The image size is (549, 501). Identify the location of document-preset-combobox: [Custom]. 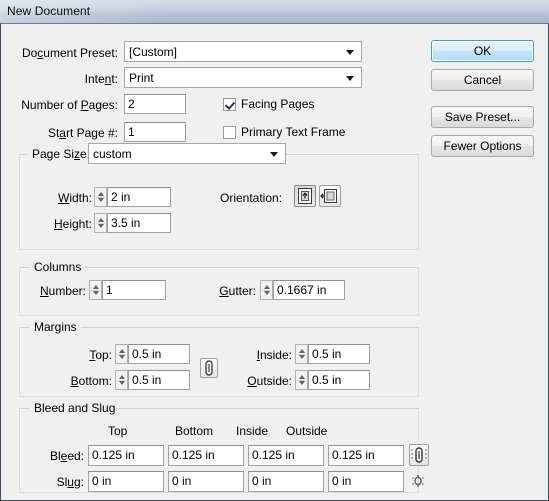
(243, 51).